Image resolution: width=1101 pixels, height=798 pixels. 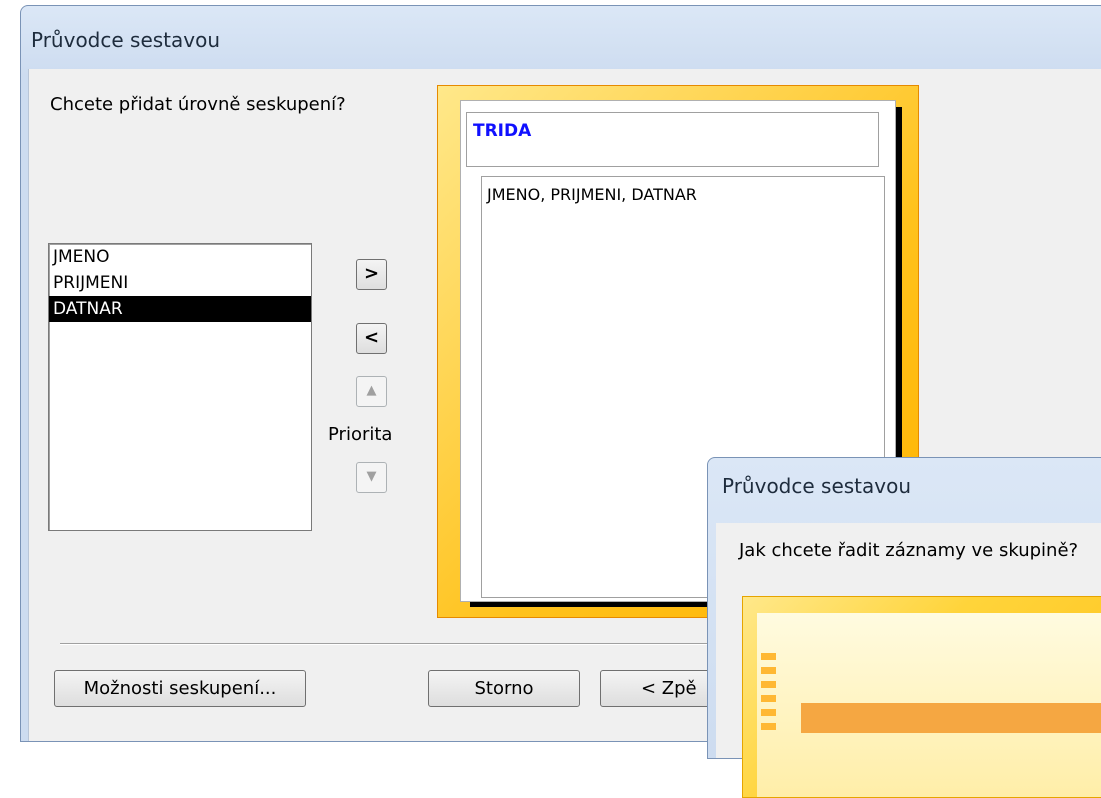 I want to click on cancel-label: Storno, so click(x=504, y=688).